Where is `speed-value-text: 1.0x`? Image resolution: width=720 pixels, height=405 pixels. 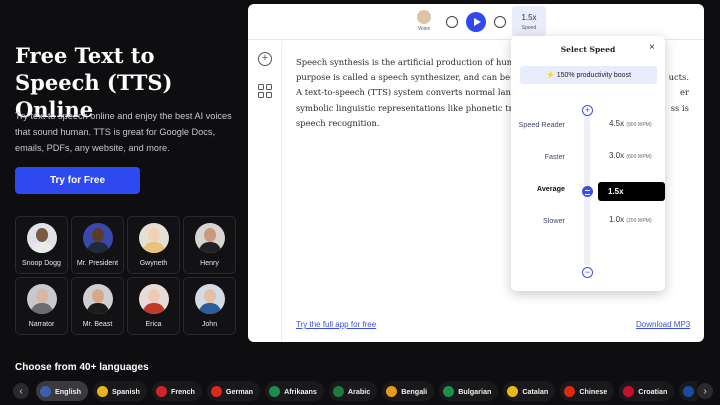 speed-value-text: 1.0x is located at coordinates (617, 219).